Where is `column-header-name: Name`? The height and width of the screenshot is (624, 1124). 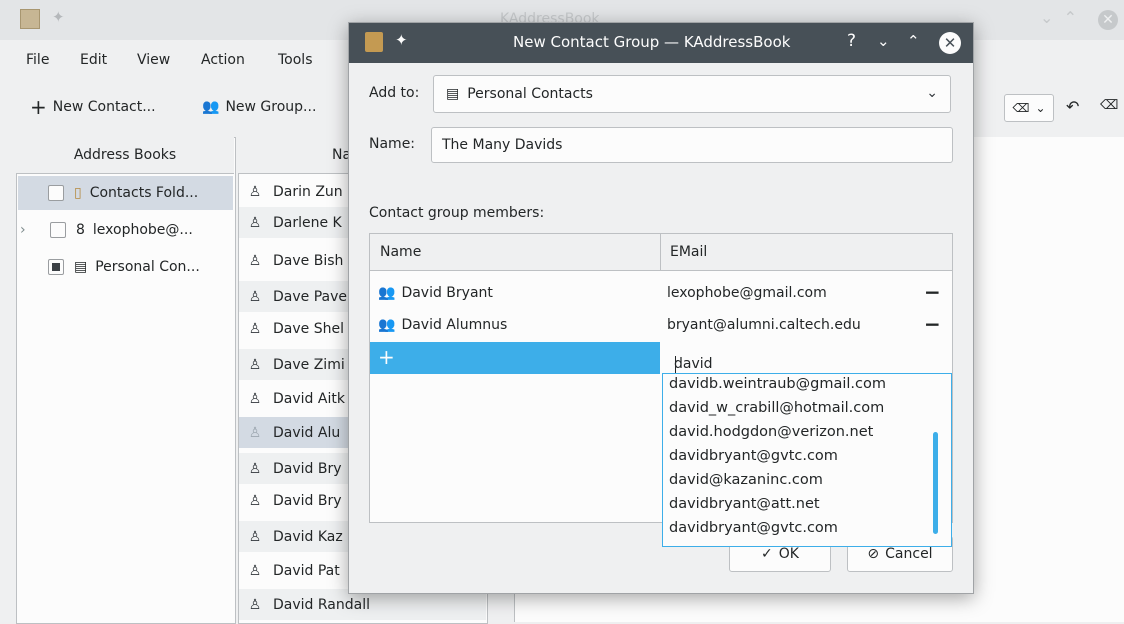 column-header-name: Name is located at coordinates (400, 252).